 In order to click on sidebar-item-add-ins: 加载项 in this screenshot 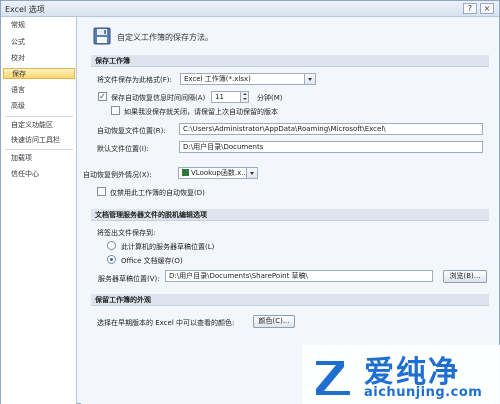, I will do `click(39, 158)`.